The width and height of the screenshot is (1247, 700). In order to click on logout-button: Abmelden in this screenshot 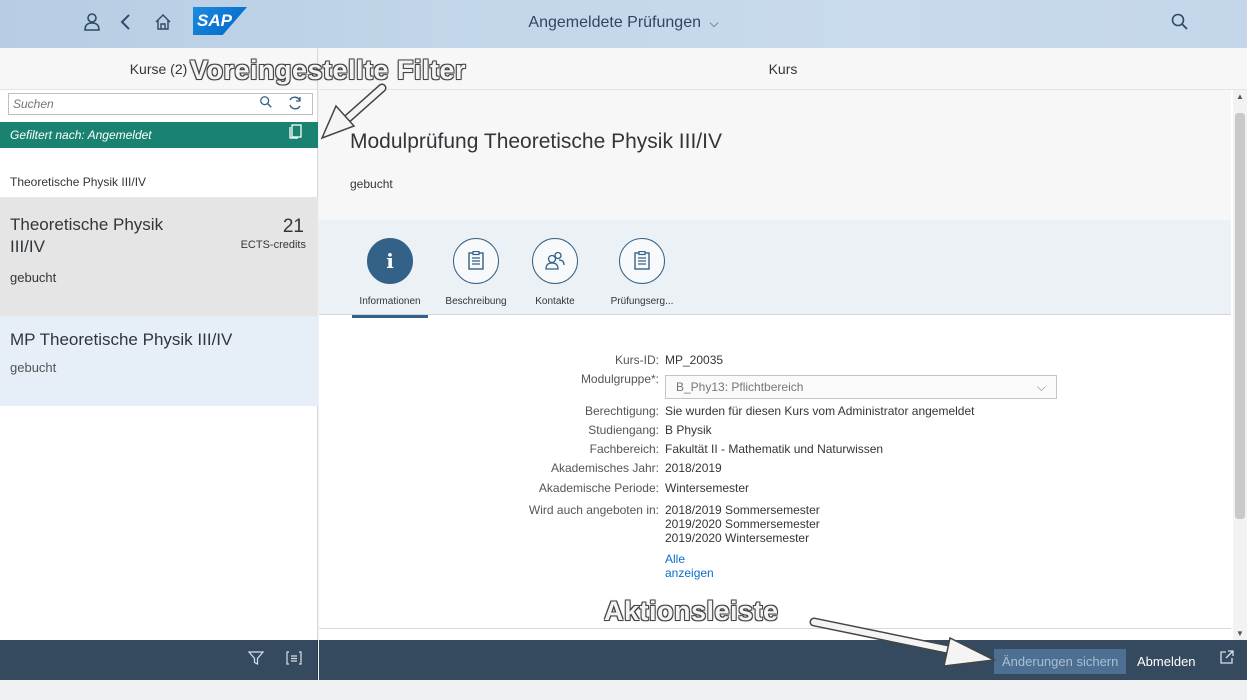, I will do `click(1166, 661)`.